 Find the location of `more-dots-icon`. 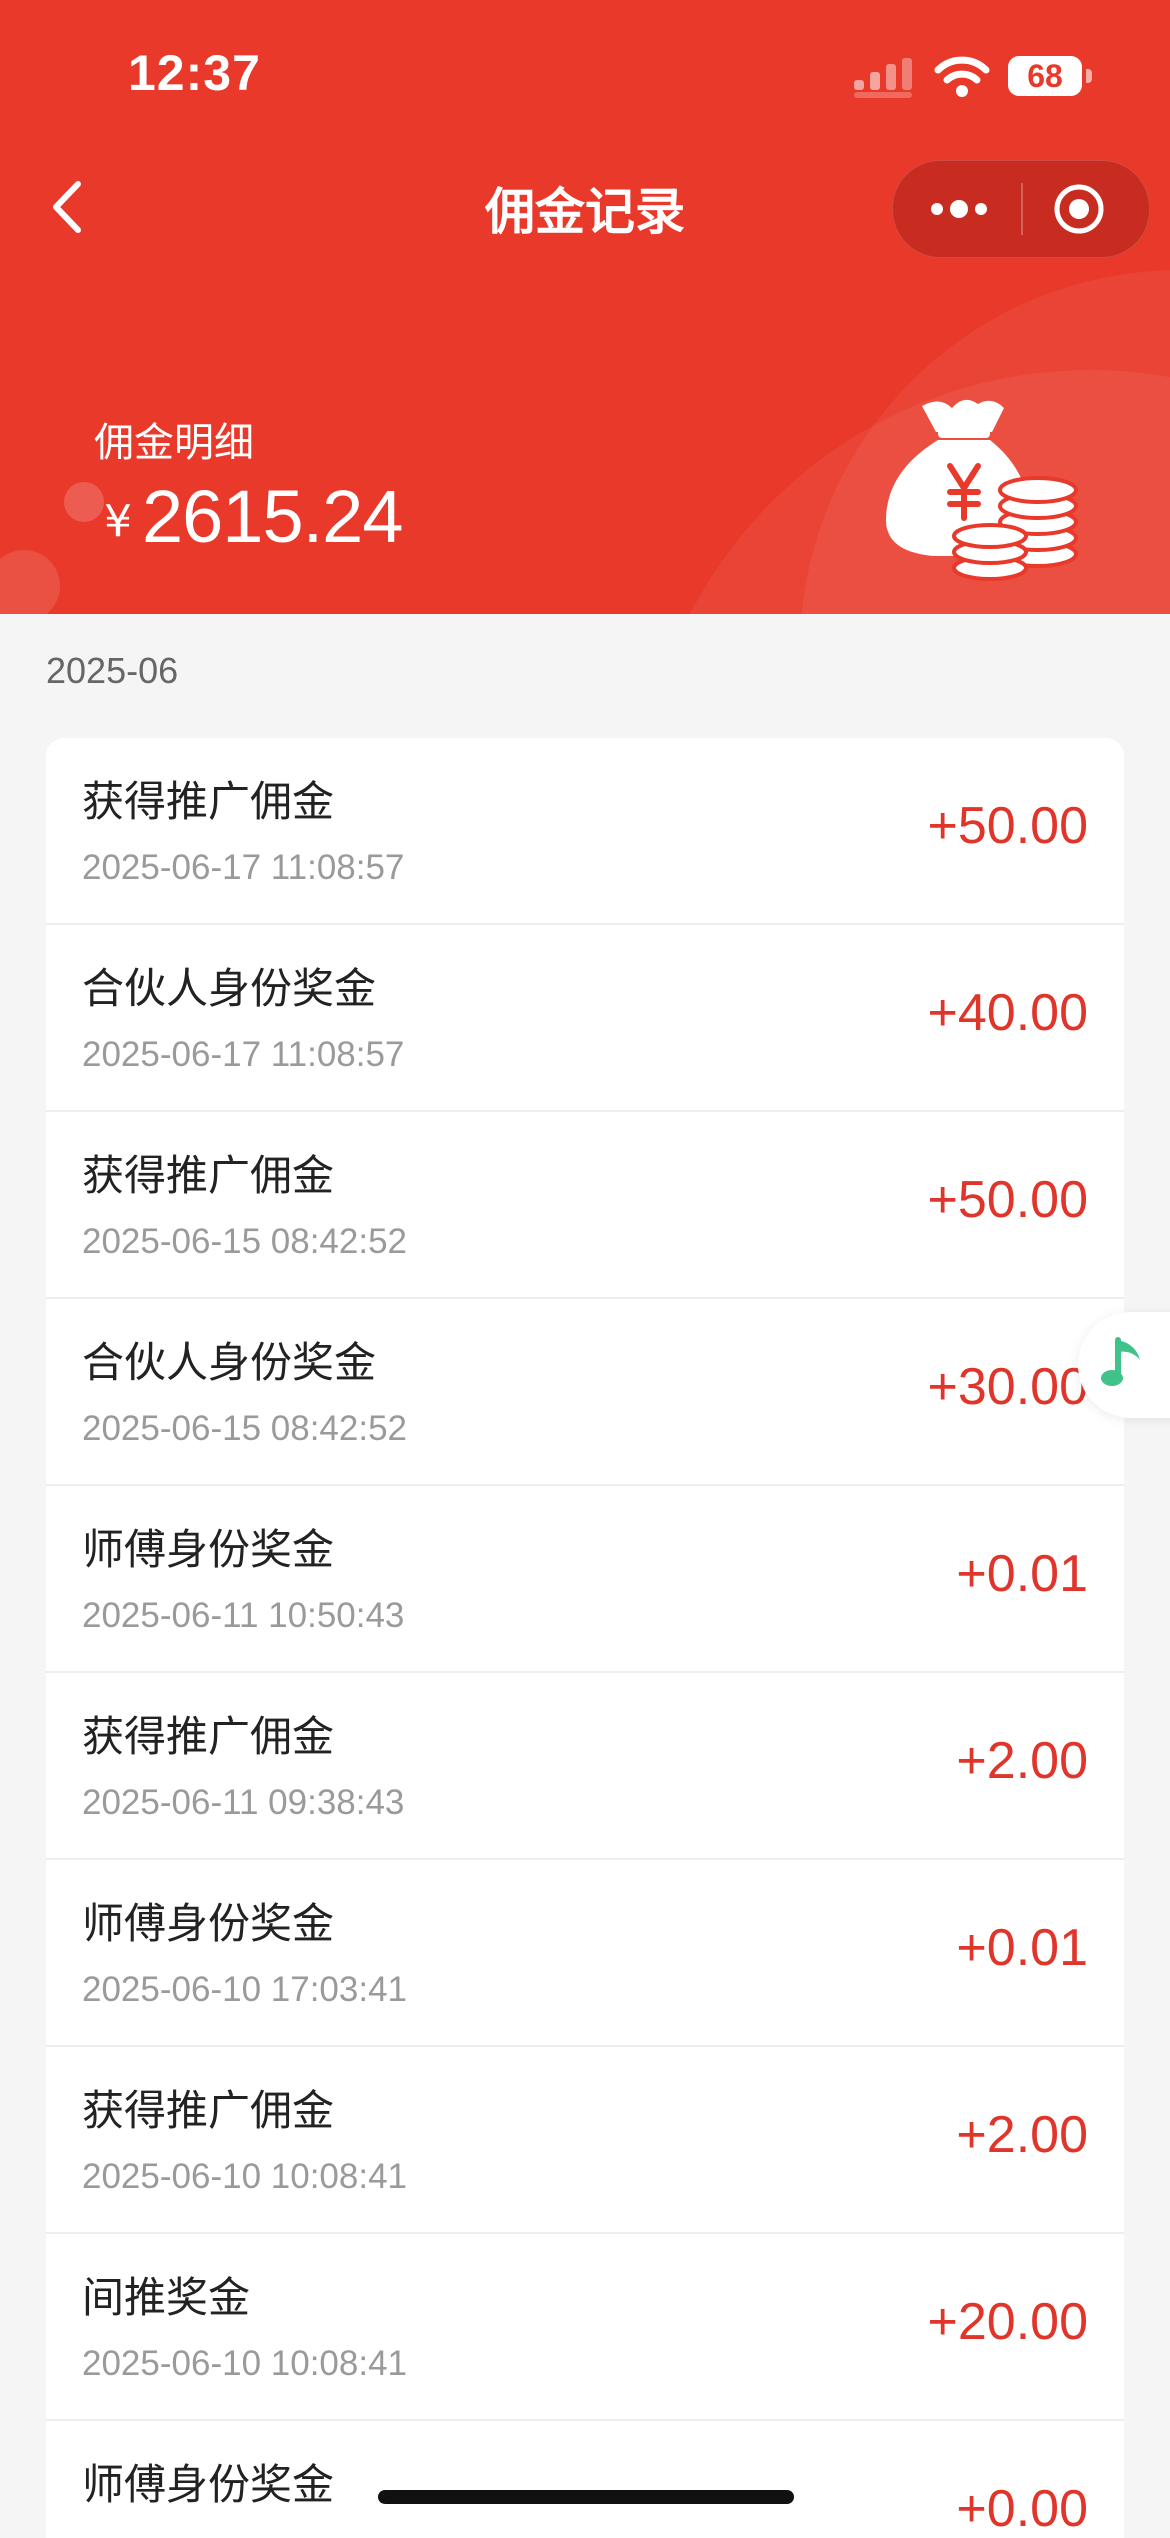

more-dots-icon is located at coordinates (959, 209).